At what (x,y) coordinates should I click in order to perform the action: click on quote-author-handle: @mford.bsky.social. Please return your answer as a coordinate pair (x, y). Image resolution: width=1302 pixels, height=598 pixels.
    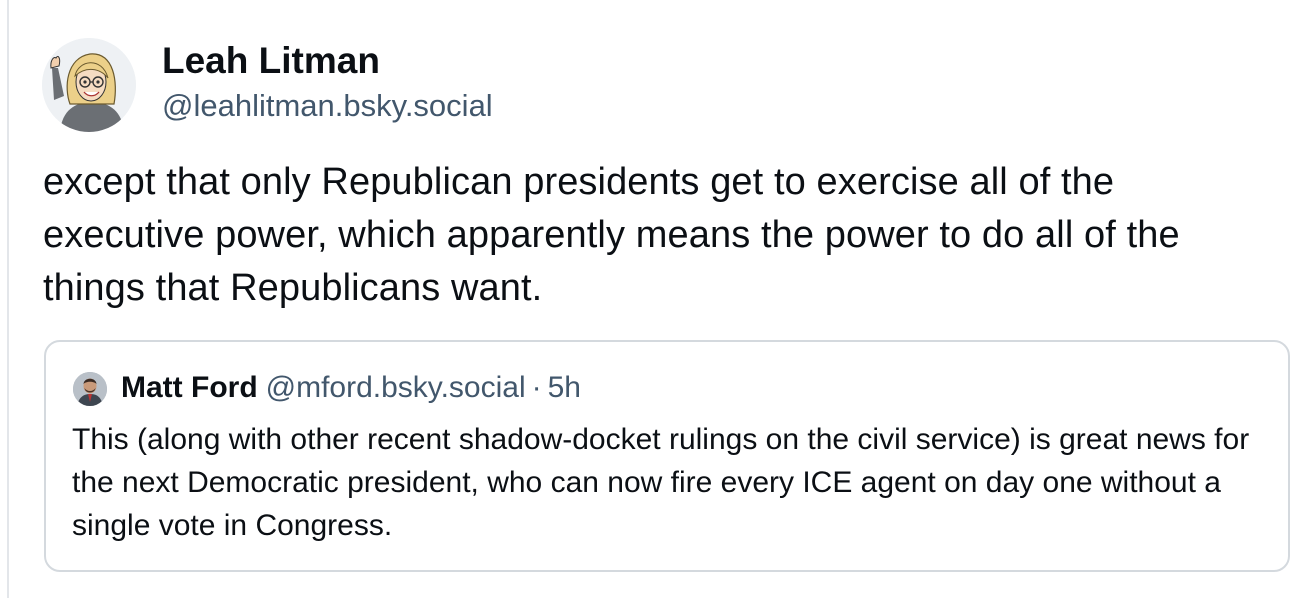
    Looking at the image, I should click on (396, 387).